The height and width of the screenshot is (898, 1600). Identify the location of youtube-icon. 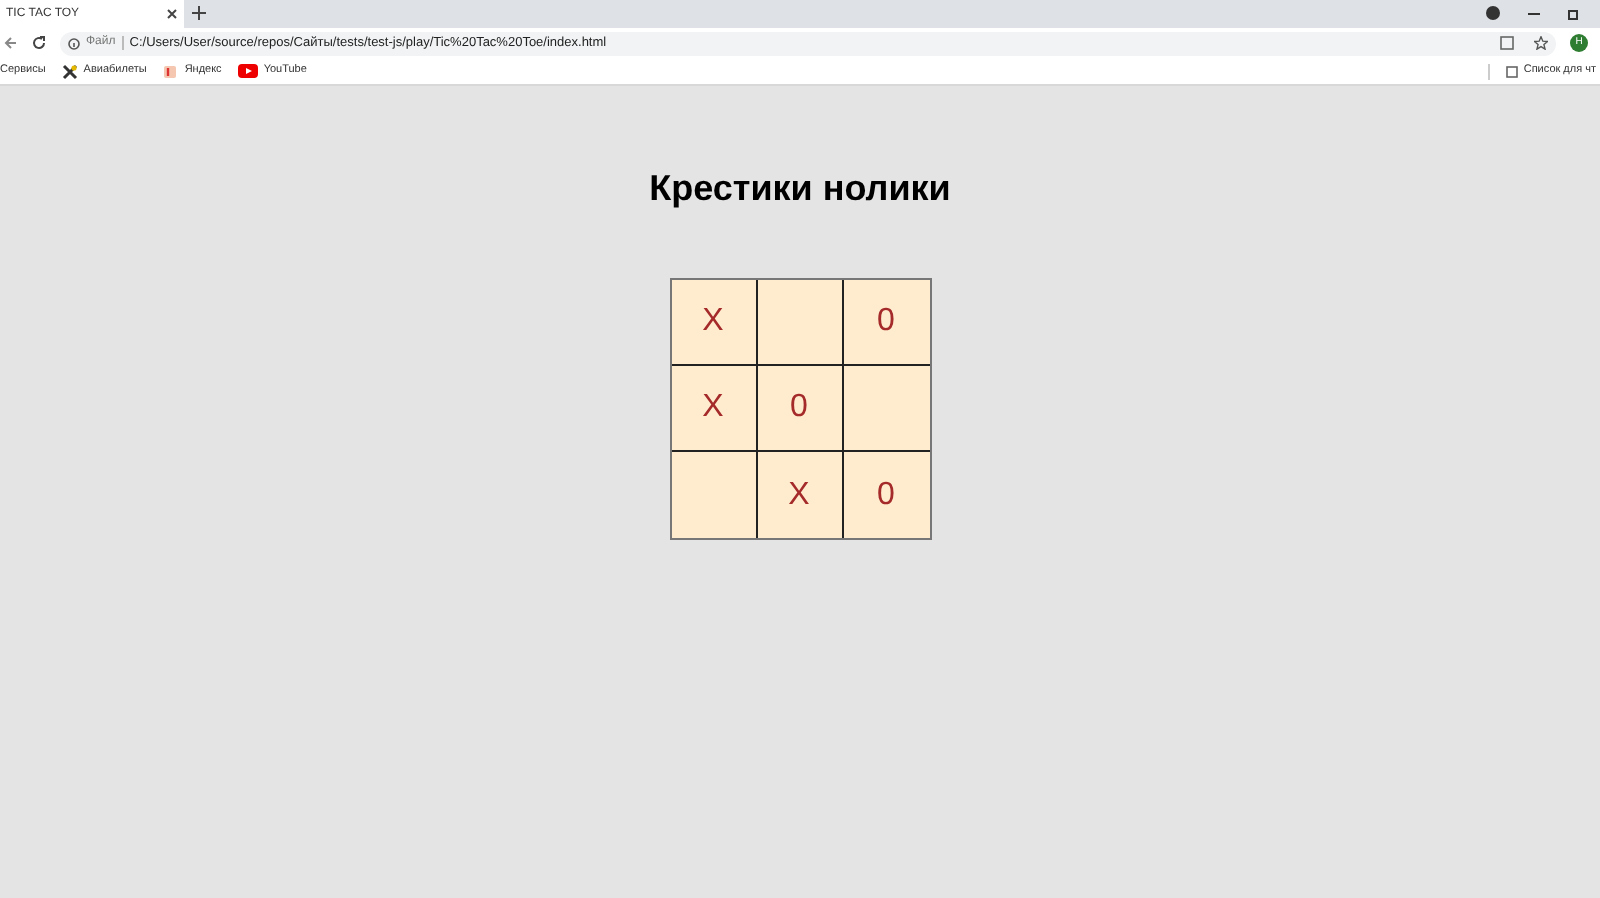
(247, 71).